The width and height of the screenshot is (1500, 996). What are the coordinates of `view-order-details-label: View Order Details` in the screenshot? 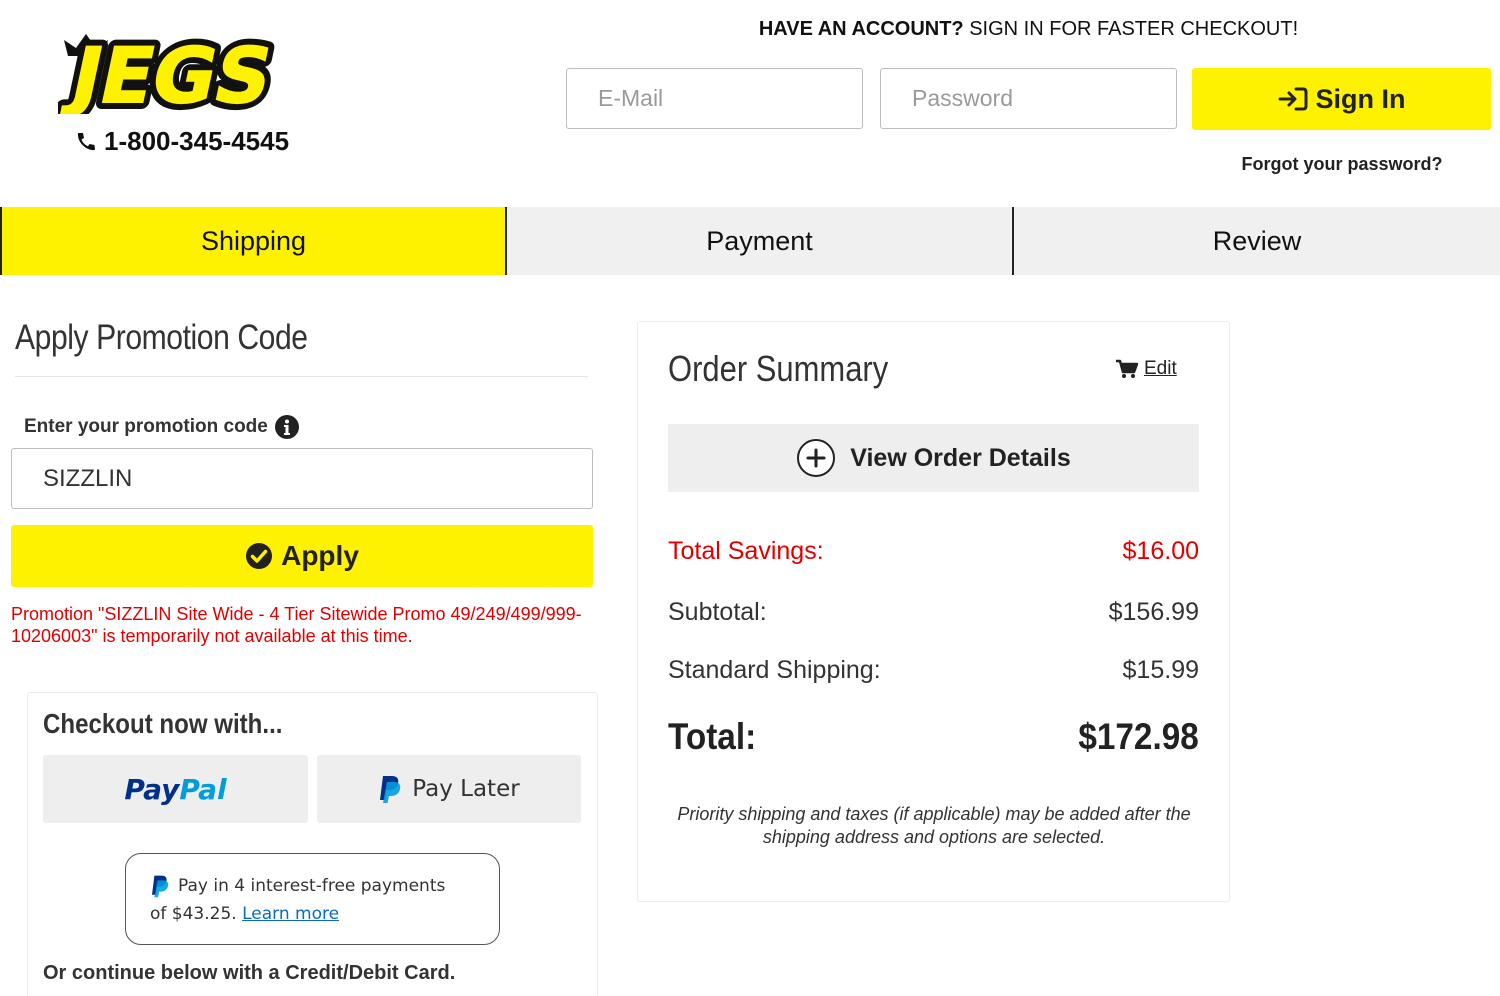 It's located at (960, 457).